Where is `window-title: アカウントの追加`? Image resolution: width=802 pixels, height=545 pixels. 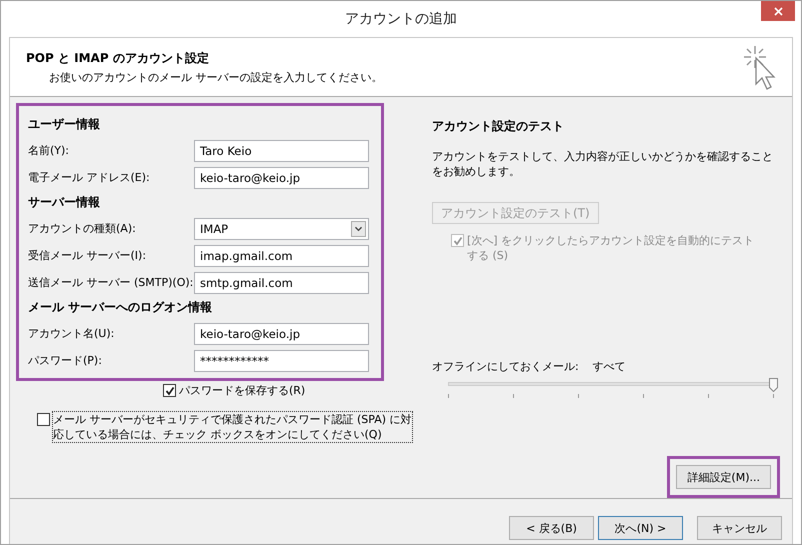
window-title: アカウントの追加 is located at coordinates (401, 19).